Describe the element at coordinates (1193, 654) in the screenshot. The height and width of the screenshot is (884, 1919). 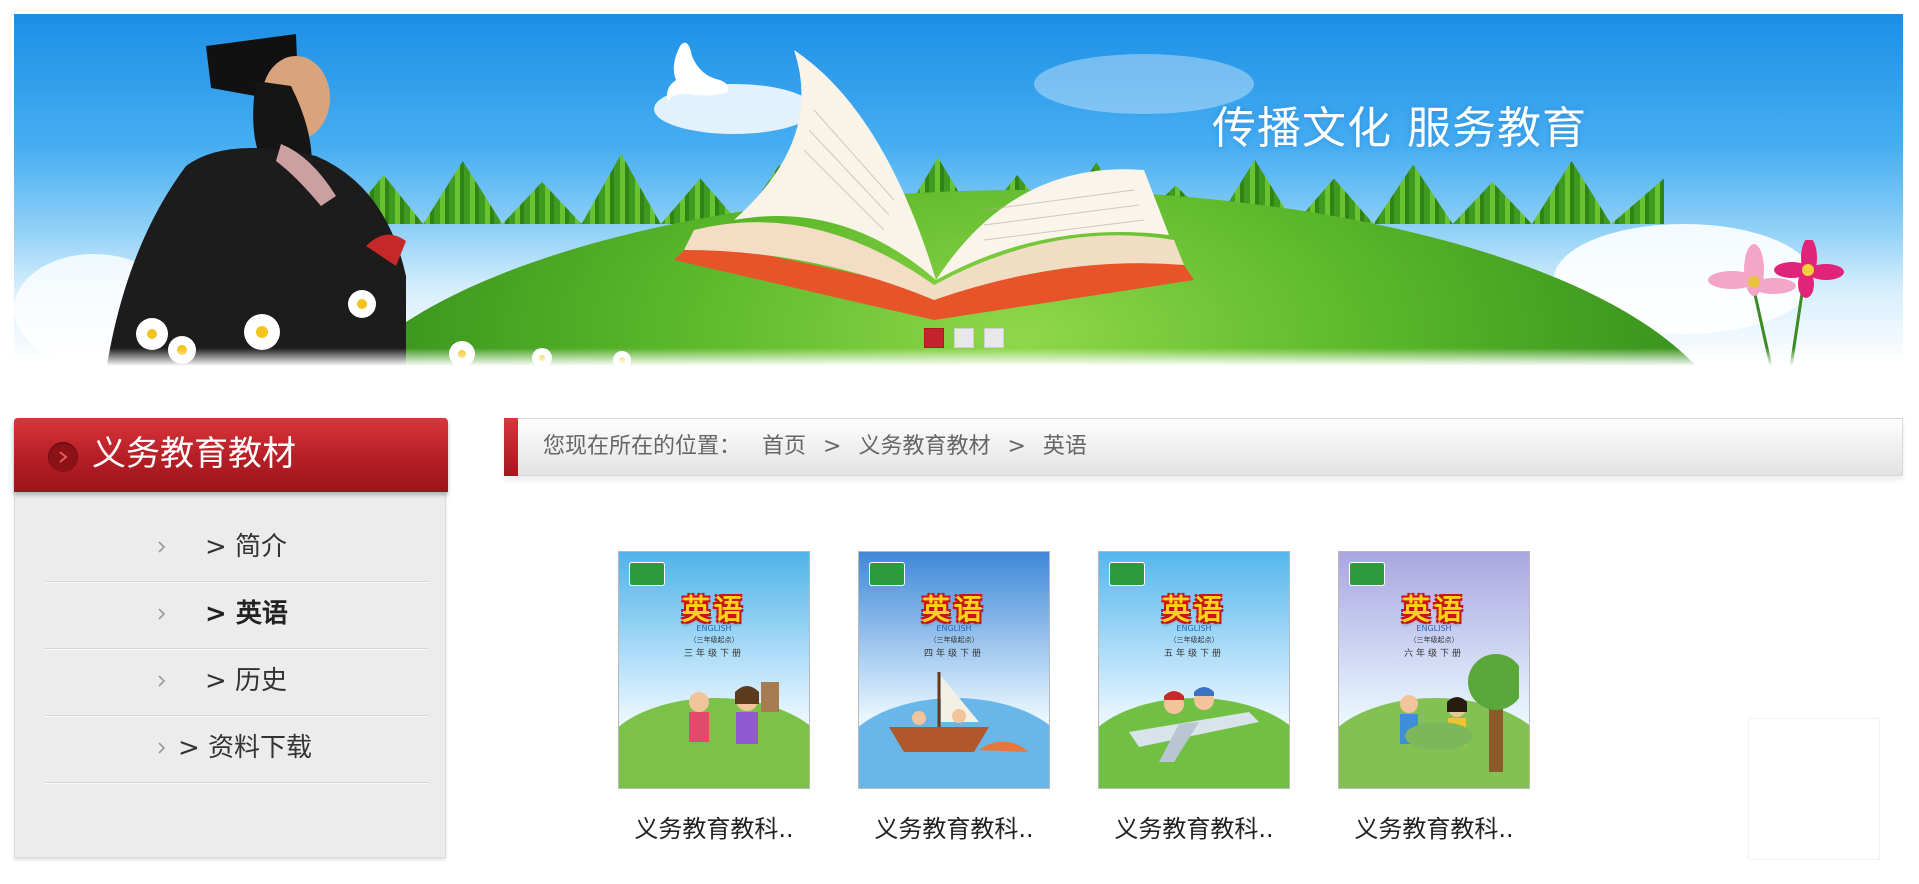
I see `cover-grade: 五年级下册` at that location.